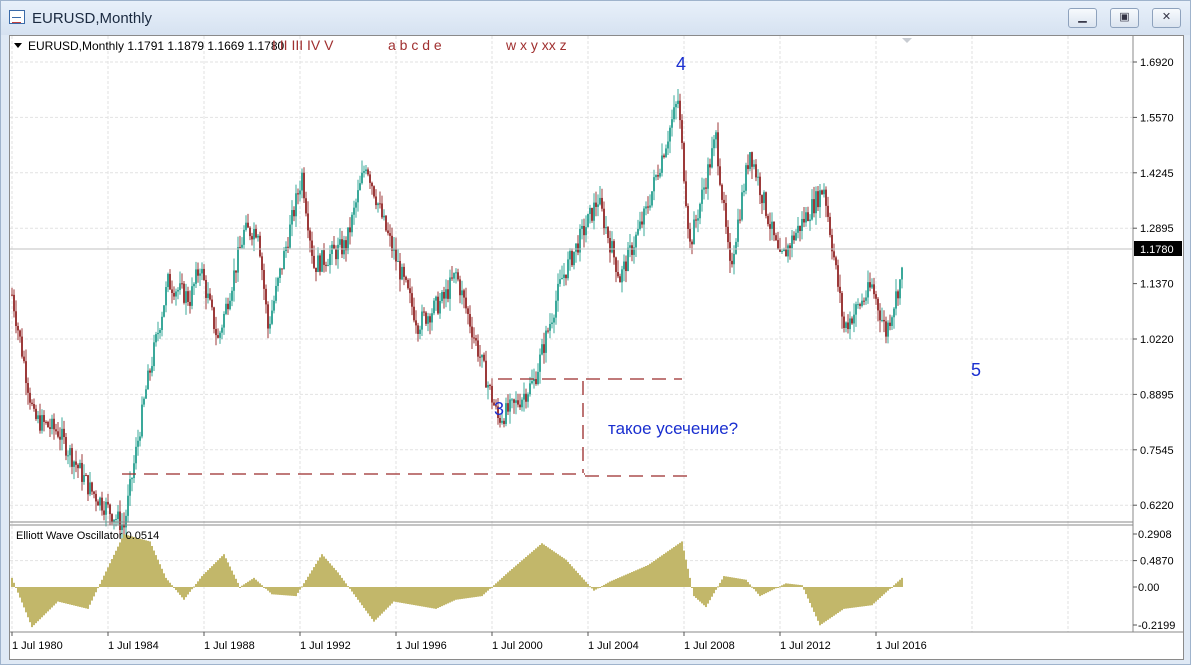 The width and height of the screenshot is (1191, 665). What do you see at coordinates (1157, 562) in the screenshot?
I see `price-tick-label: 0.4870` at bounding box center [1157, 562].